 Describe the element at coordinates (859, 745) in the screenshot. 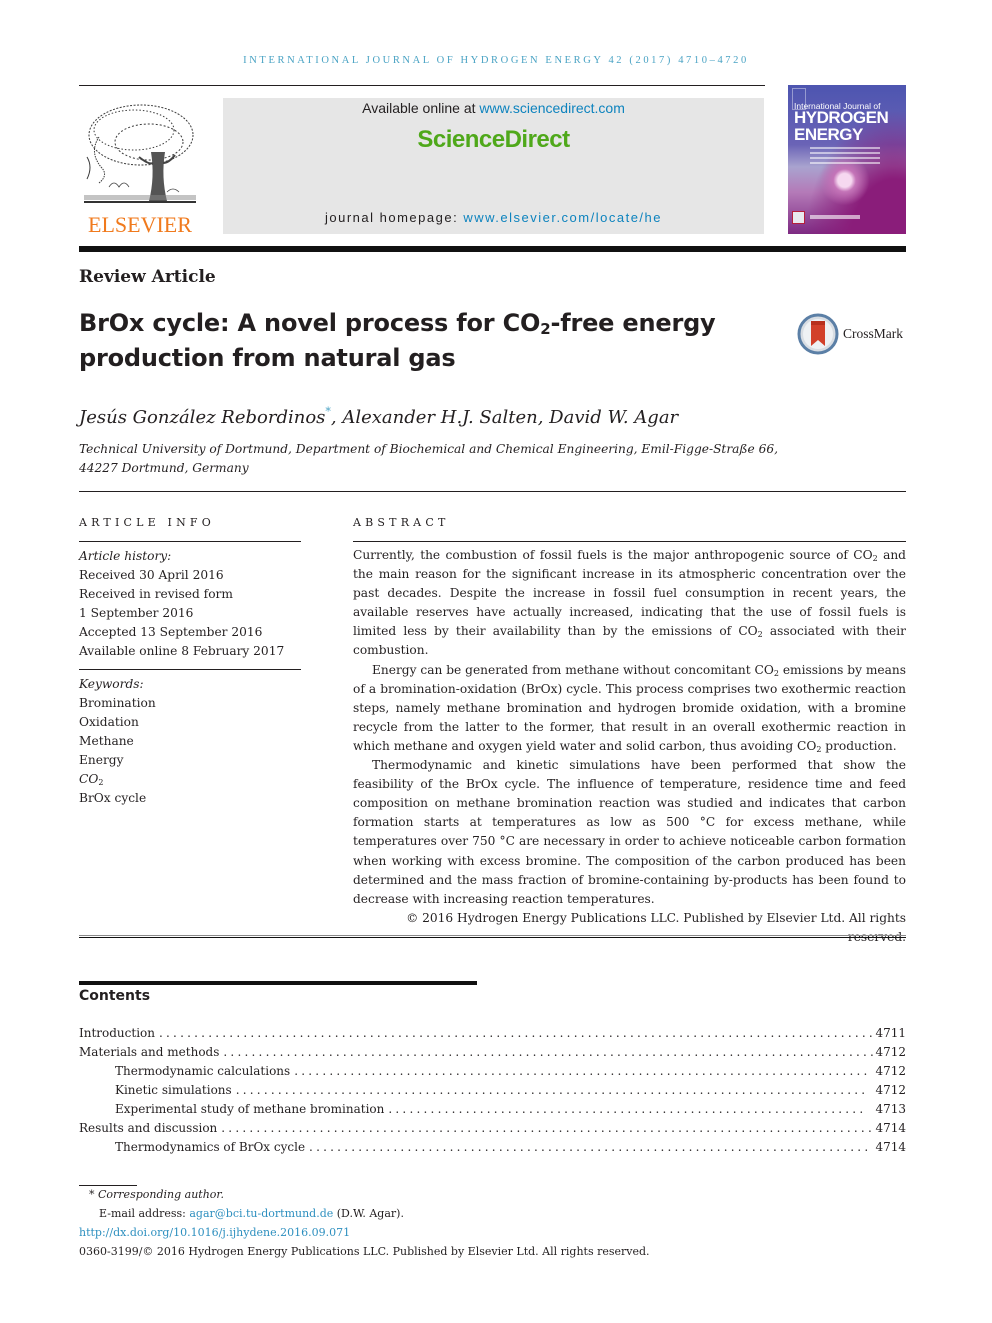

I see `text: production.` at that location.